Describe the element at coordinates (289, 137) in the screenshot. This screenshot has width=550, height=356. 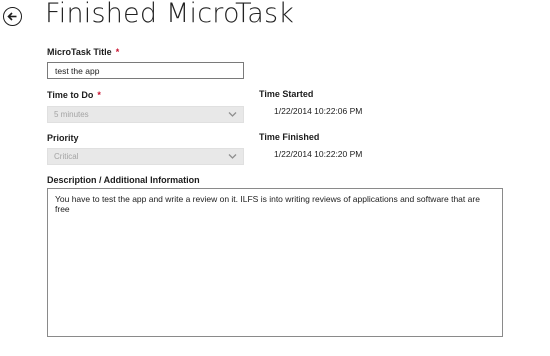
I see `time-finished-label: Time Finished` at that location.